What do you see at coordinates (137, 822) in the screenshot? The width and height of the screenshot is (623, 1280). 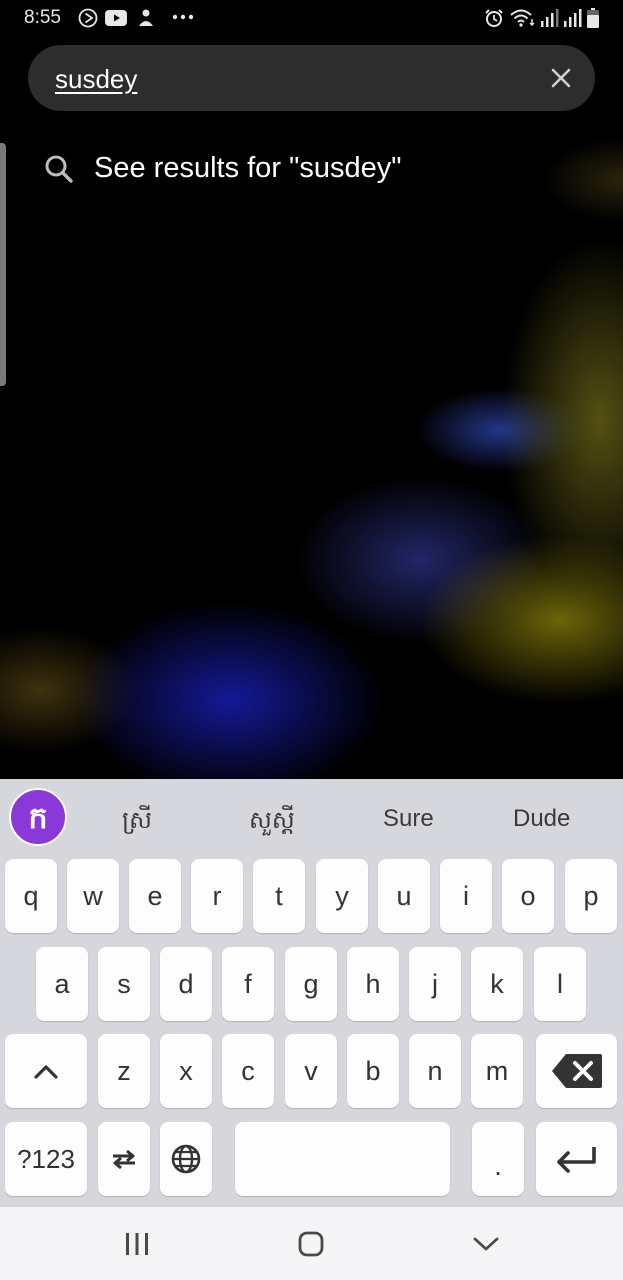 I see `word-suggestion: ស្រី` at bounding box center [137, 822].